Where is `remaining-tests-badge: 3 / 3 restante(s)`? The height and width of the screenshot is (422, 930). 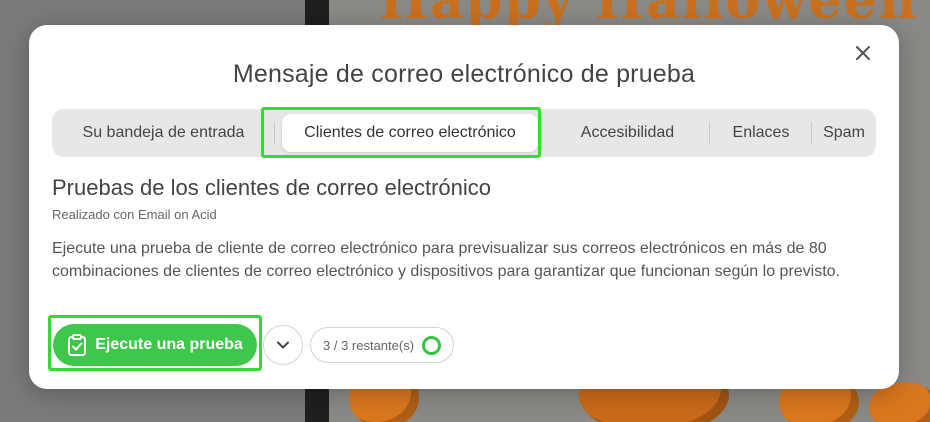
remaining-tests-badge: 3 / 3 restante(s) is located at coordinates (382, 345).